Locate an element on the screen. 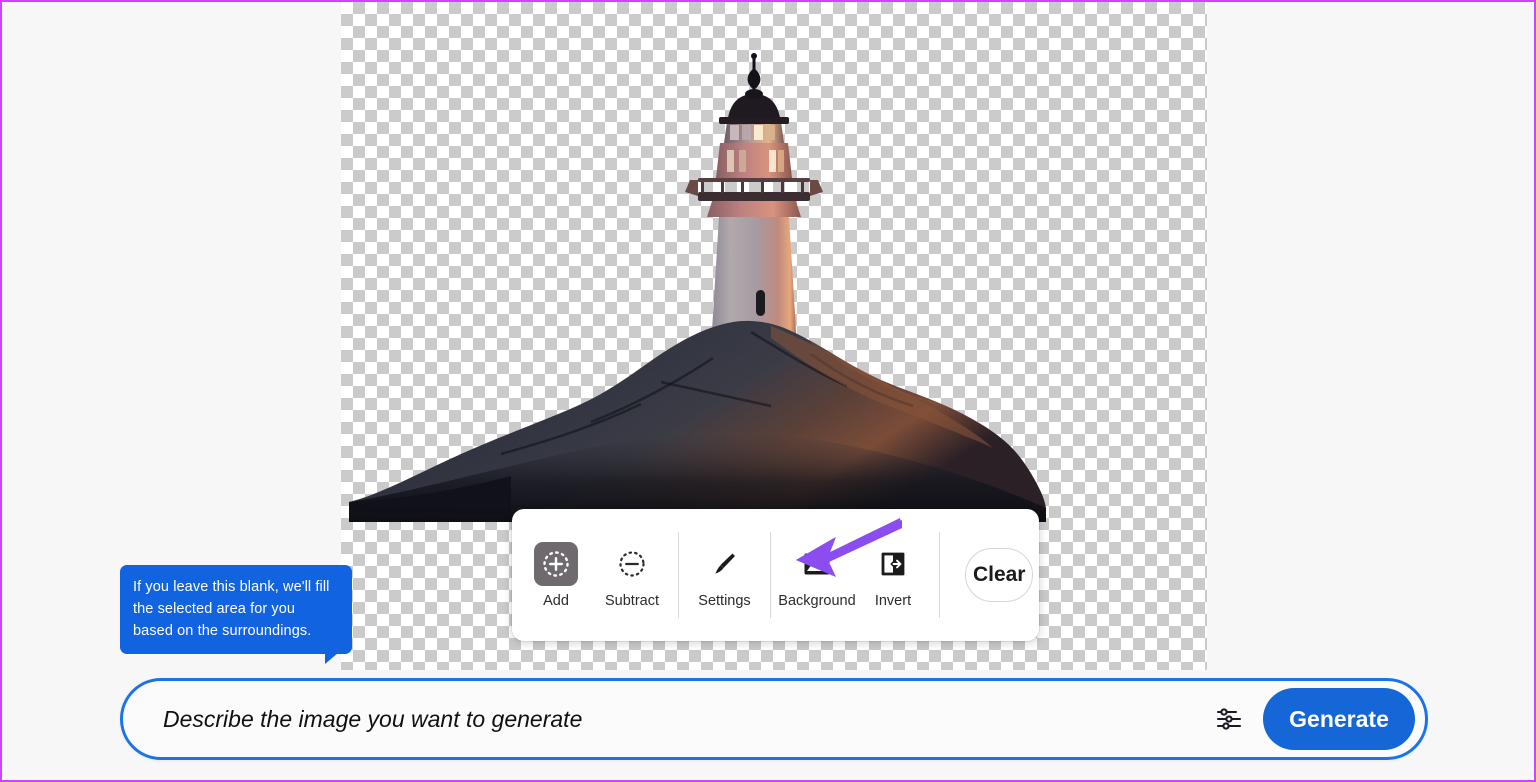 The width and height of the screenshot is (1536, 782). prompt-bar: Generate is located at coordinates (774, 719).